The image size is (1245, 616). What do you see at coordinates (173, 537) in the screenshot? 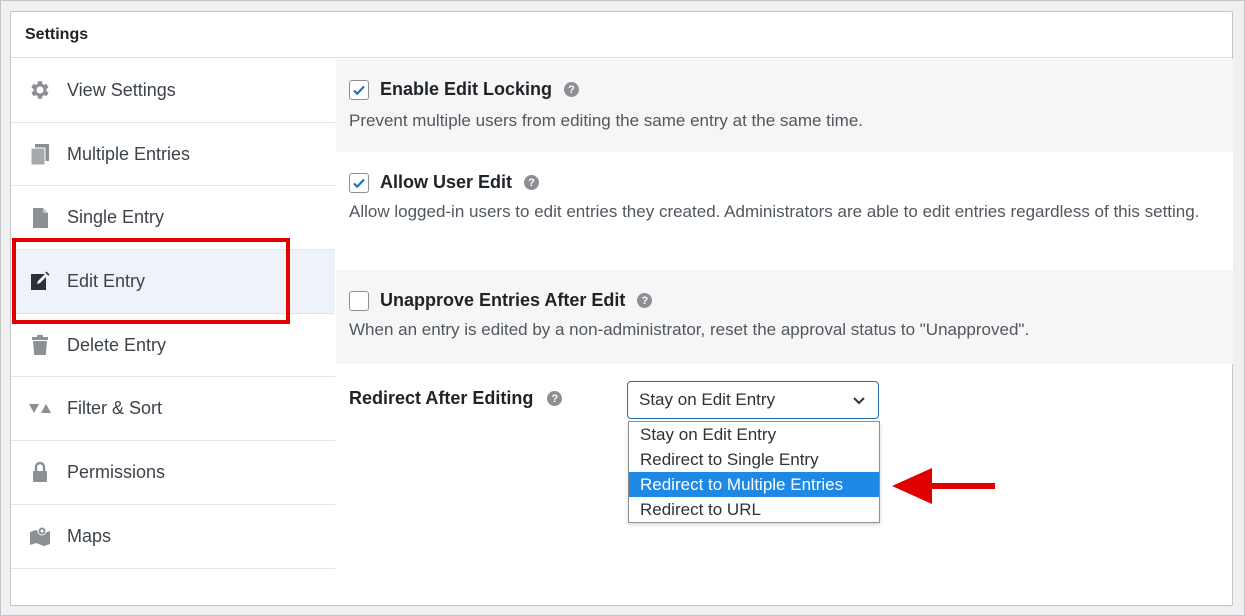
I see `sidebar-item-maps: Maps` at bounding box center [173, 537].